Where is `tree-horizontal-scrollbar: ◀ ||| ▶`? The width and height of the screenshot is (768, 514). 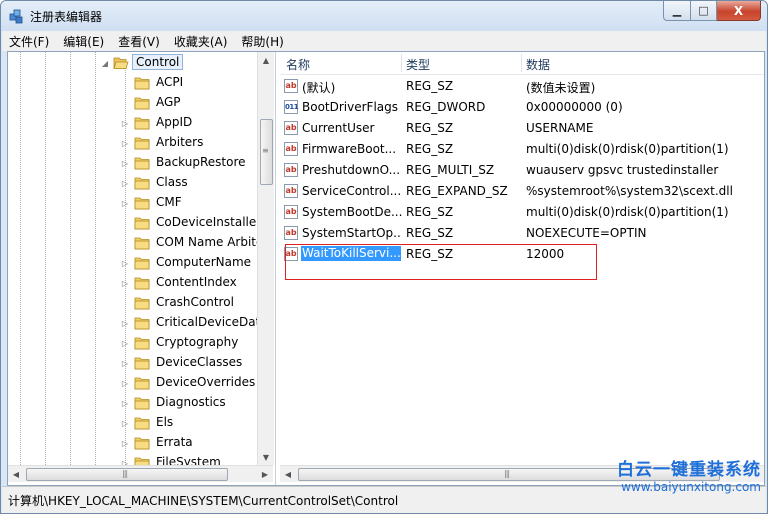
tree-horizontal-scrollbar: ◀ ||| ▶ is located at coordinates (140, 473).